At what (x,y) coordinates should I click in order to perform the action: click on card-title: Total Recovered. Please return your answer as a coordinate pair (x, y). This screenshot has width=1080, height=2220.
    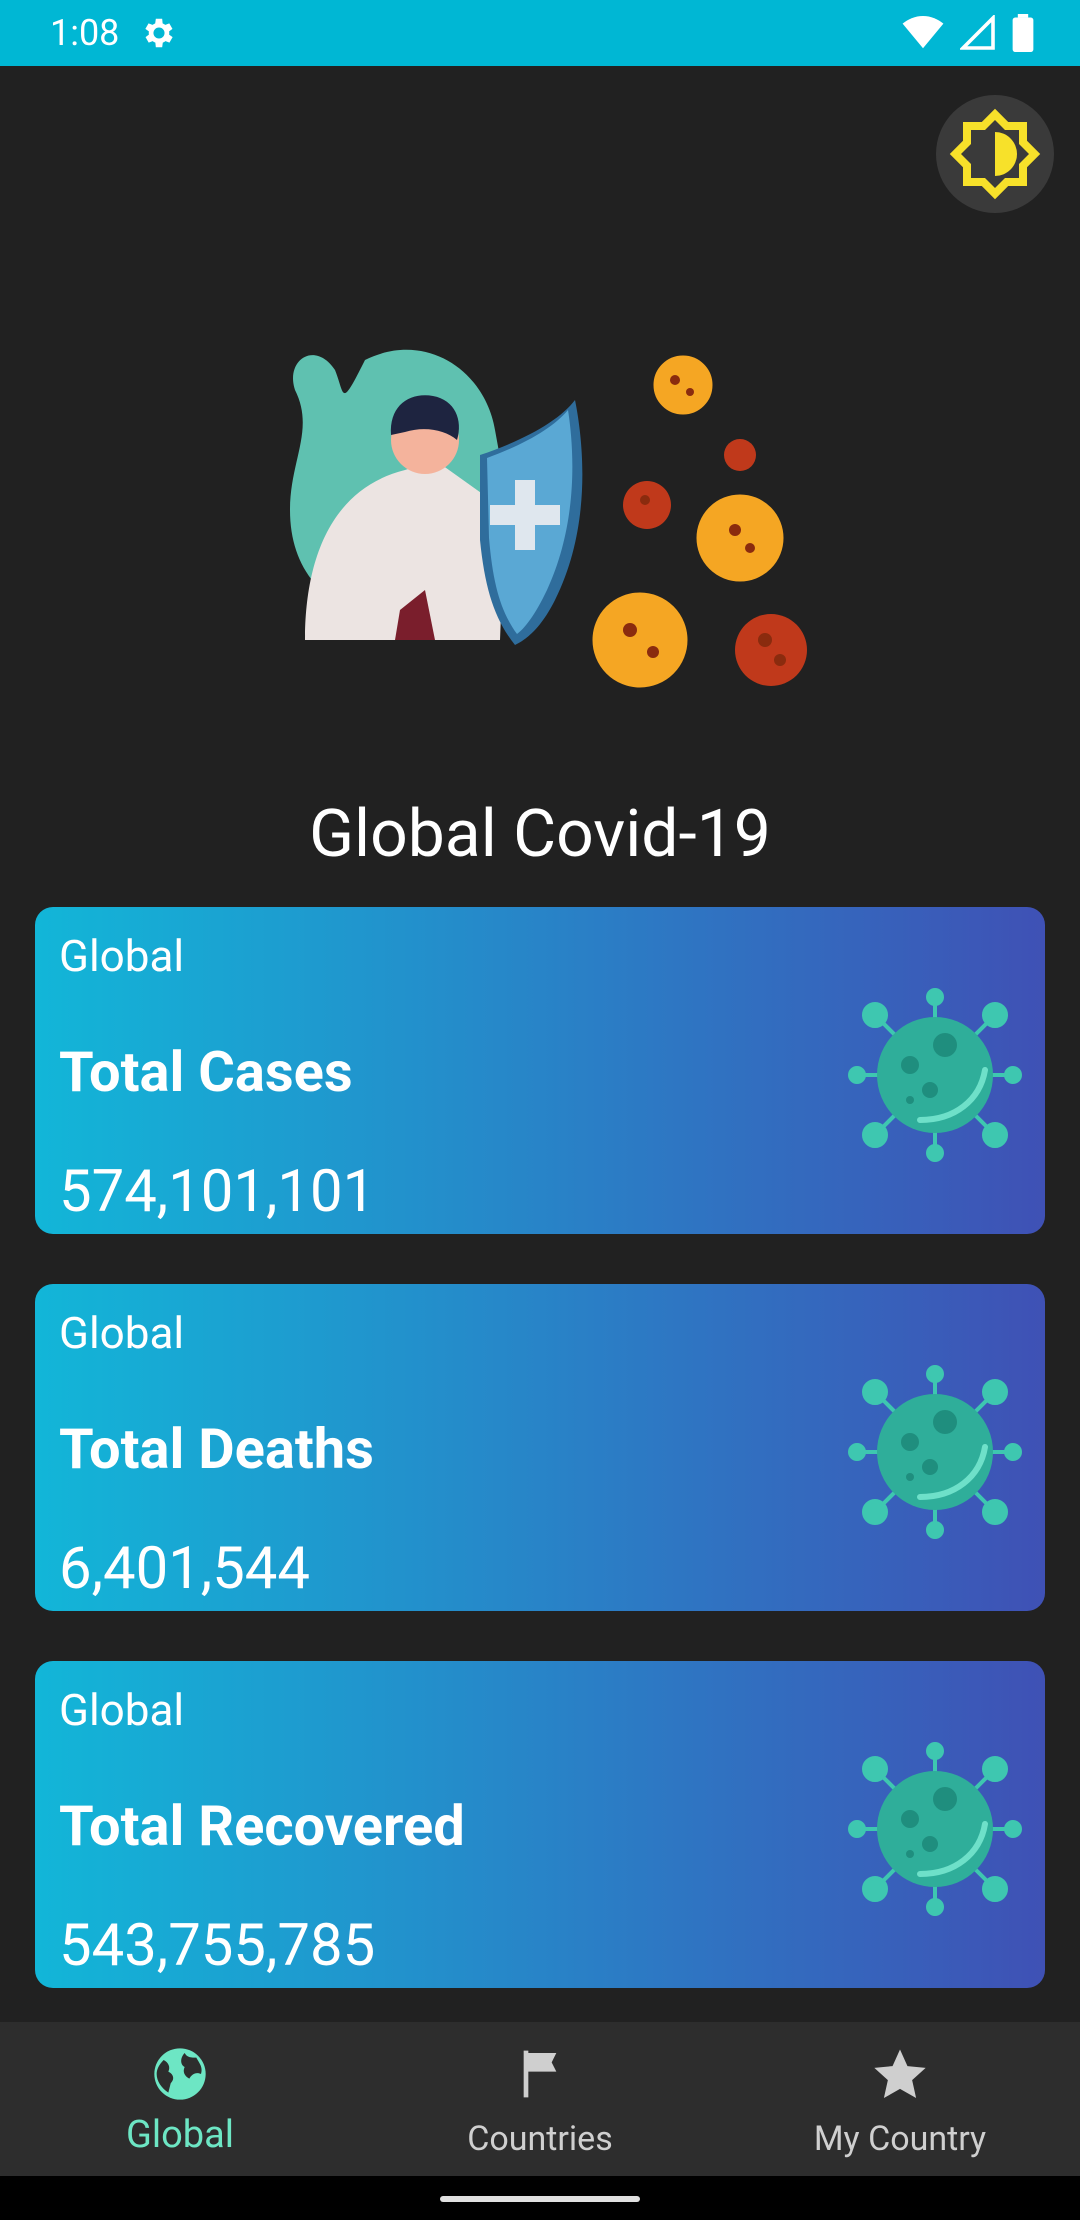
    Looking at the image, I should click on (262, 1826).